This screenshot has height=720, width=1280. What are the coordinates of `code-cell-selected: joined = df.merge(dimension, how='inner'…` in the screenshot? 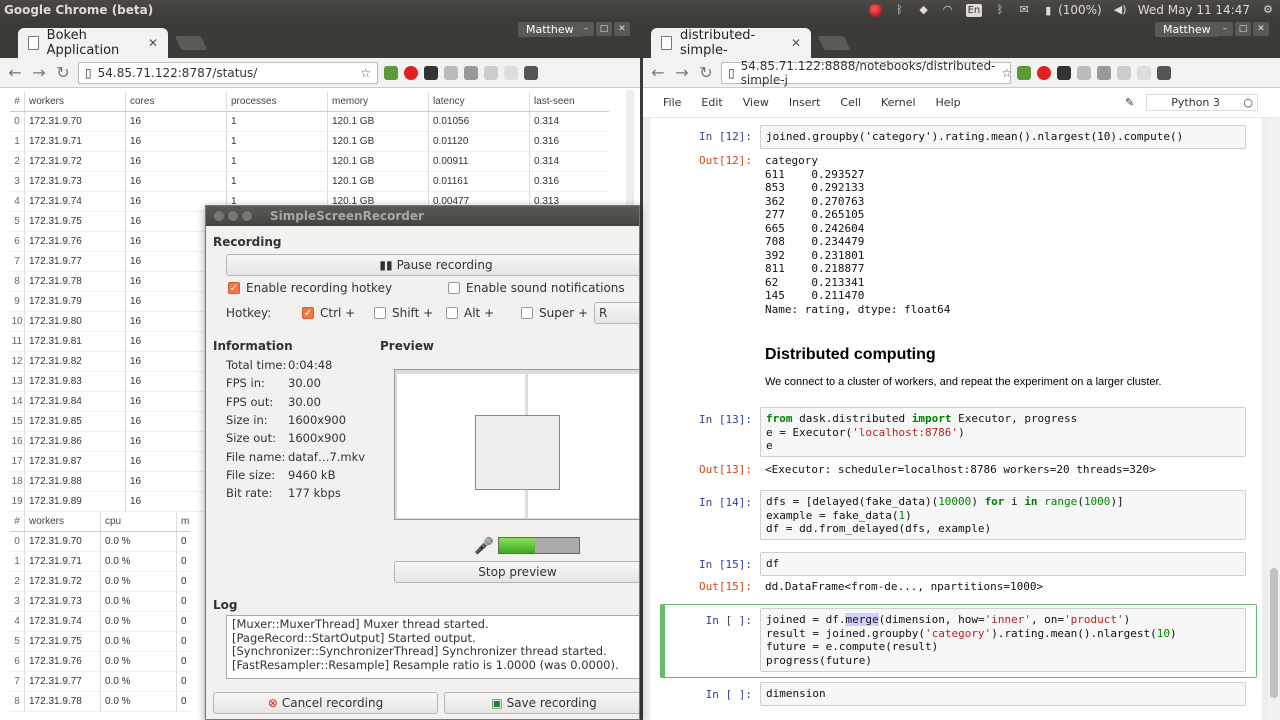 It's located at (1003, 640).